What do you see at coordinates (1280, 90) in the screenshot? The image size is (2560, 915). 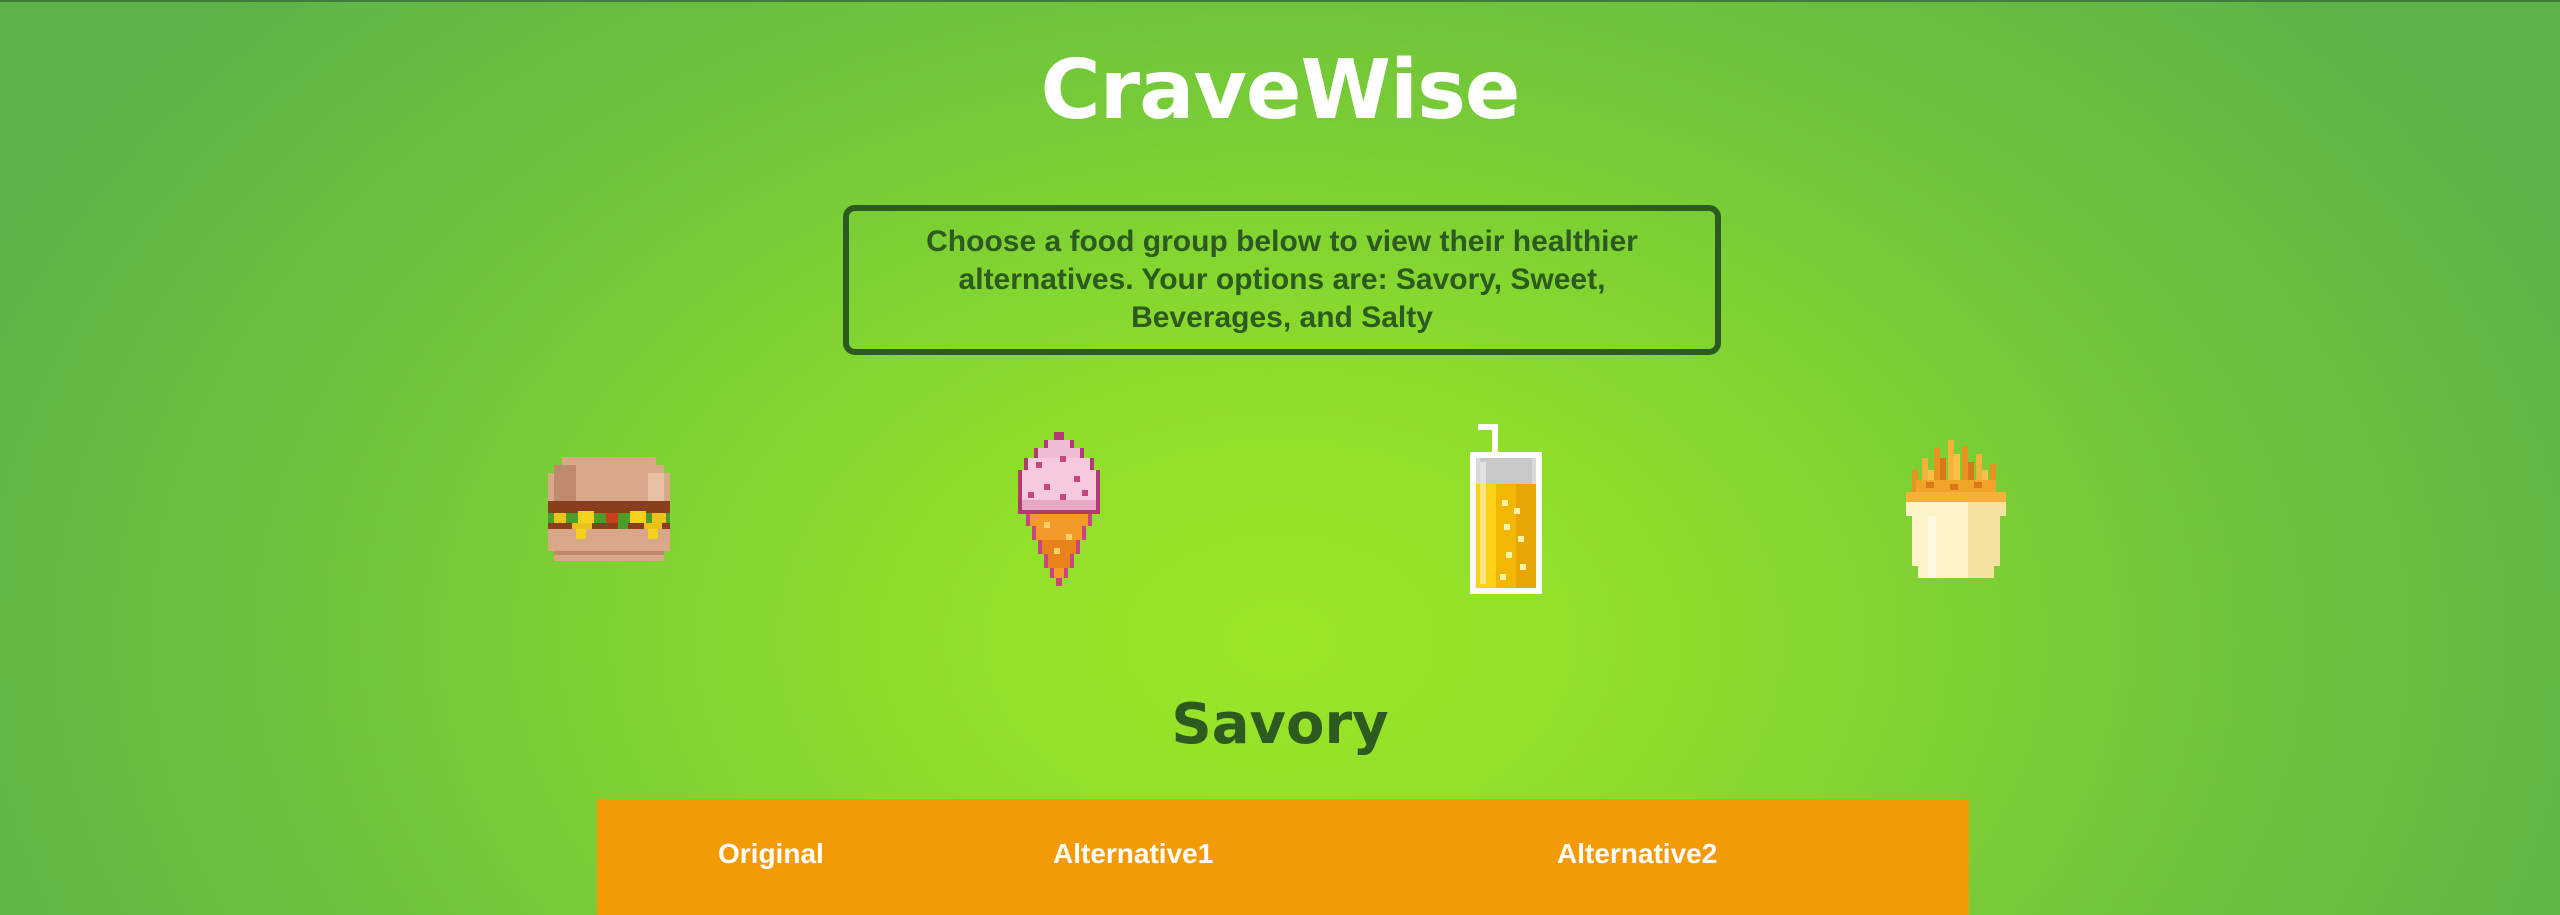 I see `app-logo: CraveWise` at bounding box center [1280, 90].